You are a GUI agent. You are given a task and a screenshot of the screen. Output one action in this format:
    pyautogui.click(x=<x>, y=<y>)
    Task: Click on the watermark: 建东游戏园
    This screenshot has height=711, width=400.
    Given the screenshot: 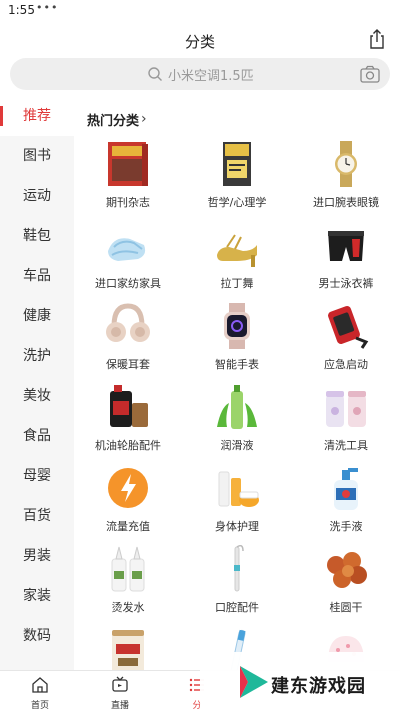 What is the action you would take?
    pyautogui.click(x=300, y=681)
    